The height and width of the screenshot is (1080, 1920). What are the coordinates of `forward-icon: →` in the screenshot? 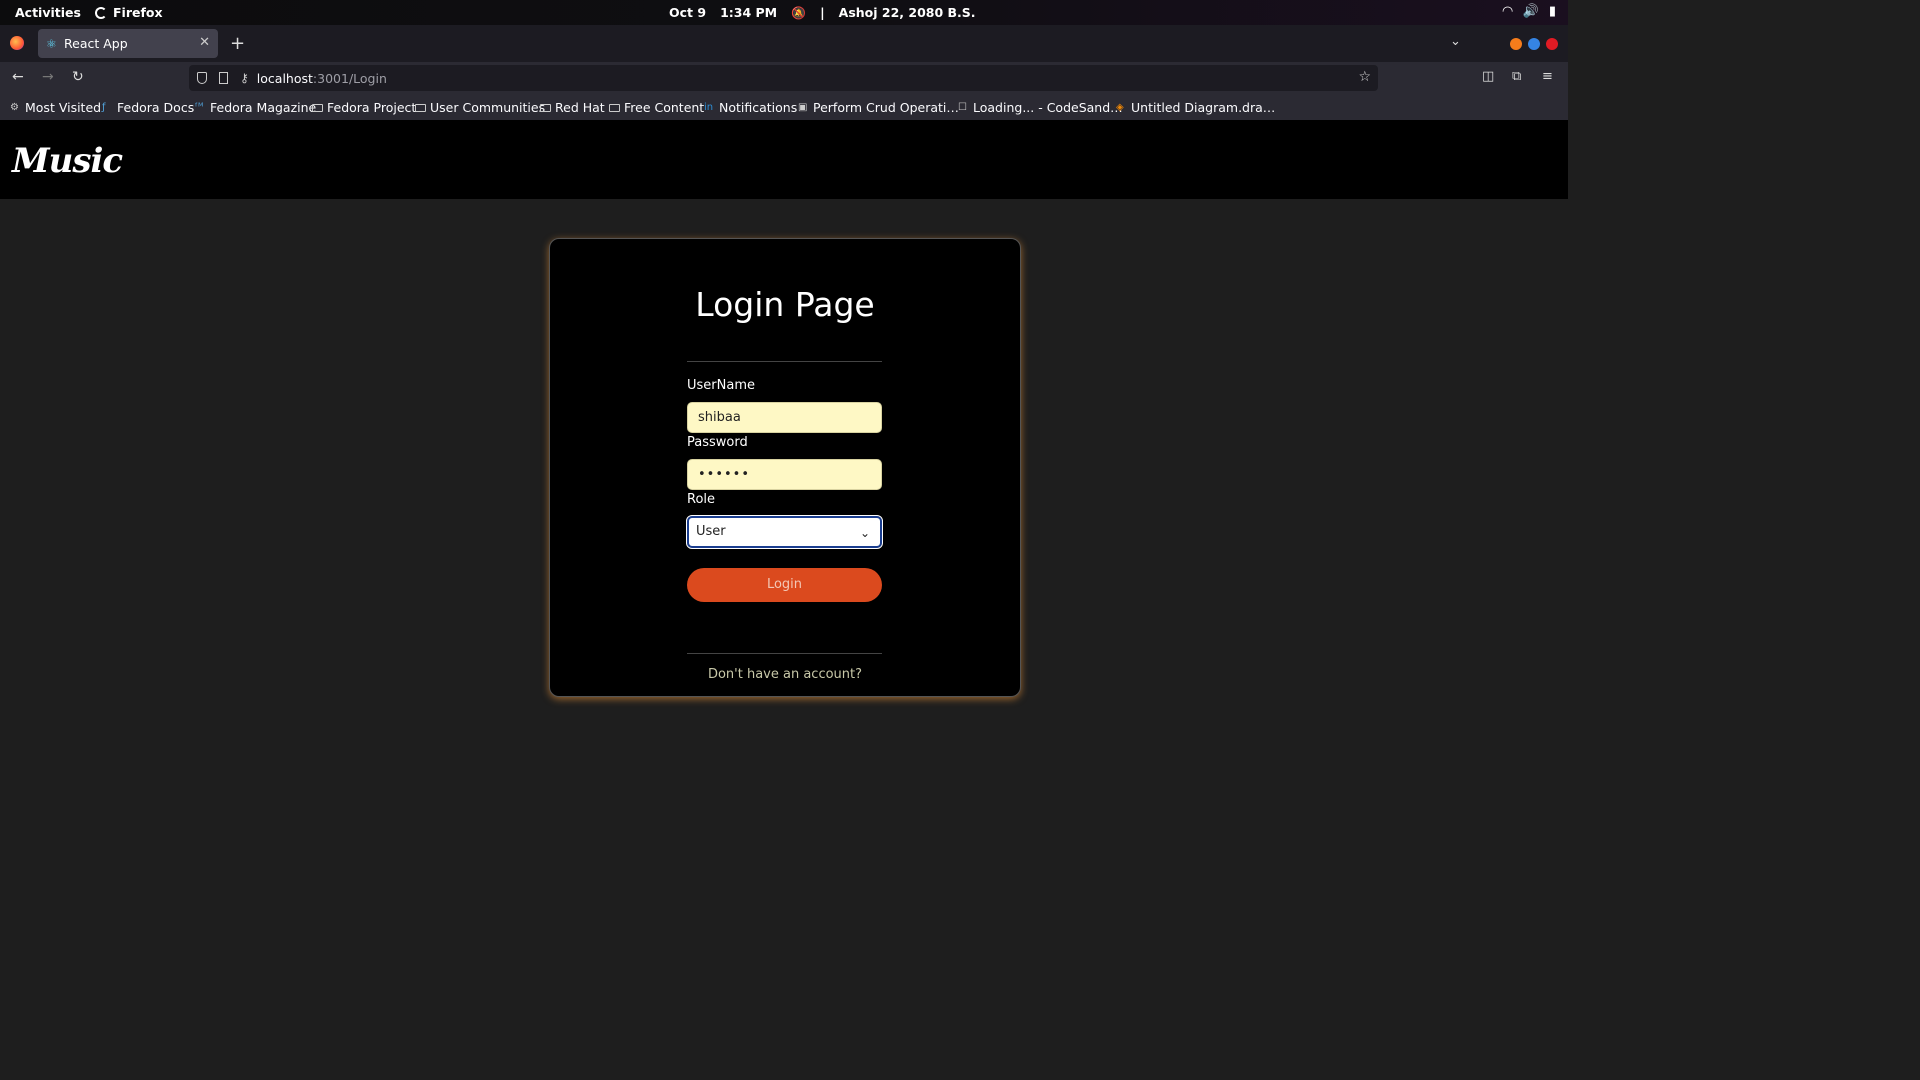 It's located at (48, 77).